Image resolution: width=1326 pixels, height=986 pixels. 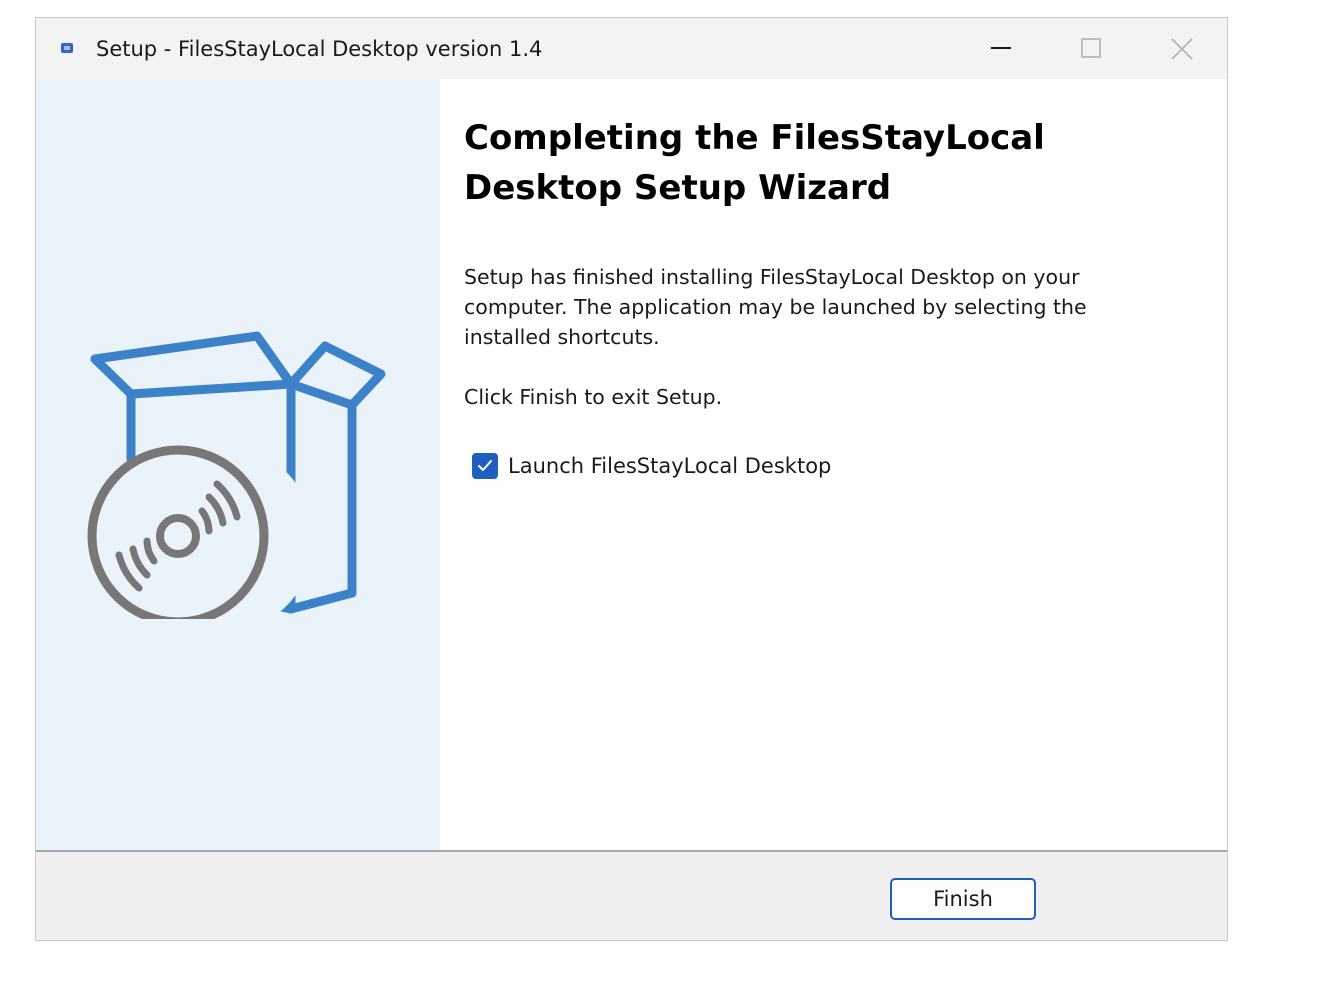 I want to click on checkmark-icon, so click(x=485, y=465).